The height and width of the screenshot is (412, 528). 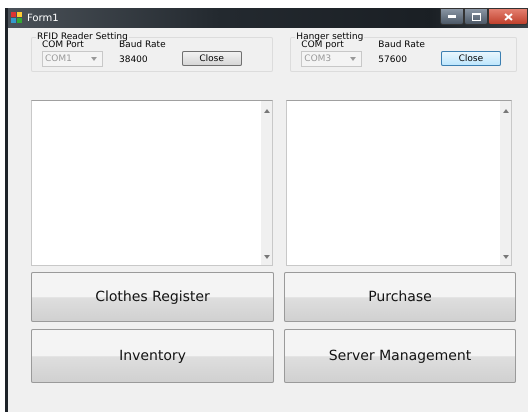 What do you see at coordinates (322, 45) in the screenshot?
I see `port-label: COM port` at bounding box center [322, 45].